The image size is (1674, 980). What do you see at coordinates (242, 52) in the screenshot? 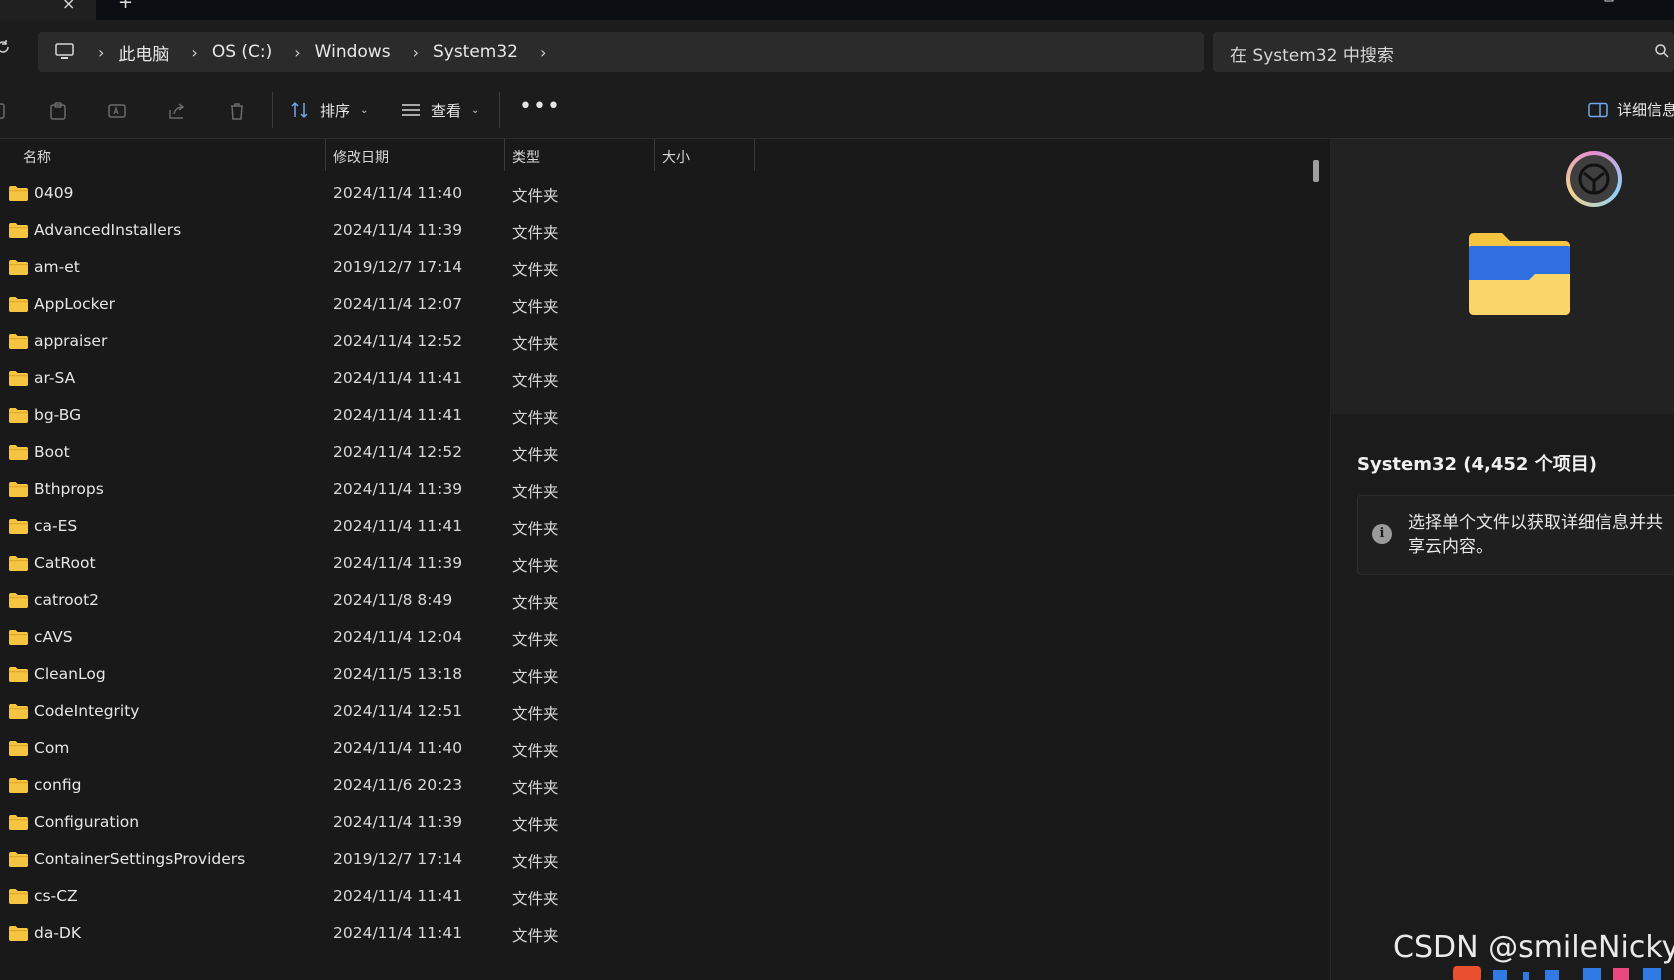
I see `breadcrumb-item-drive-c: OS (C:)` at bounding box center [242, 52].